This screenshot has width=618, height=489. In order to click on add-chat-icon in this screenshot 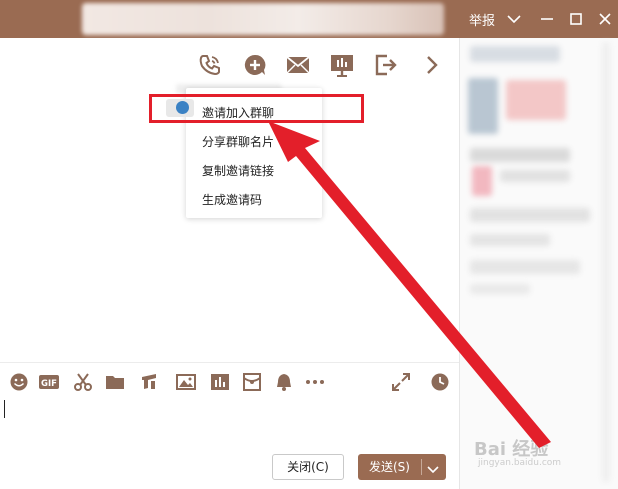, I will do `click(255, 65)`.